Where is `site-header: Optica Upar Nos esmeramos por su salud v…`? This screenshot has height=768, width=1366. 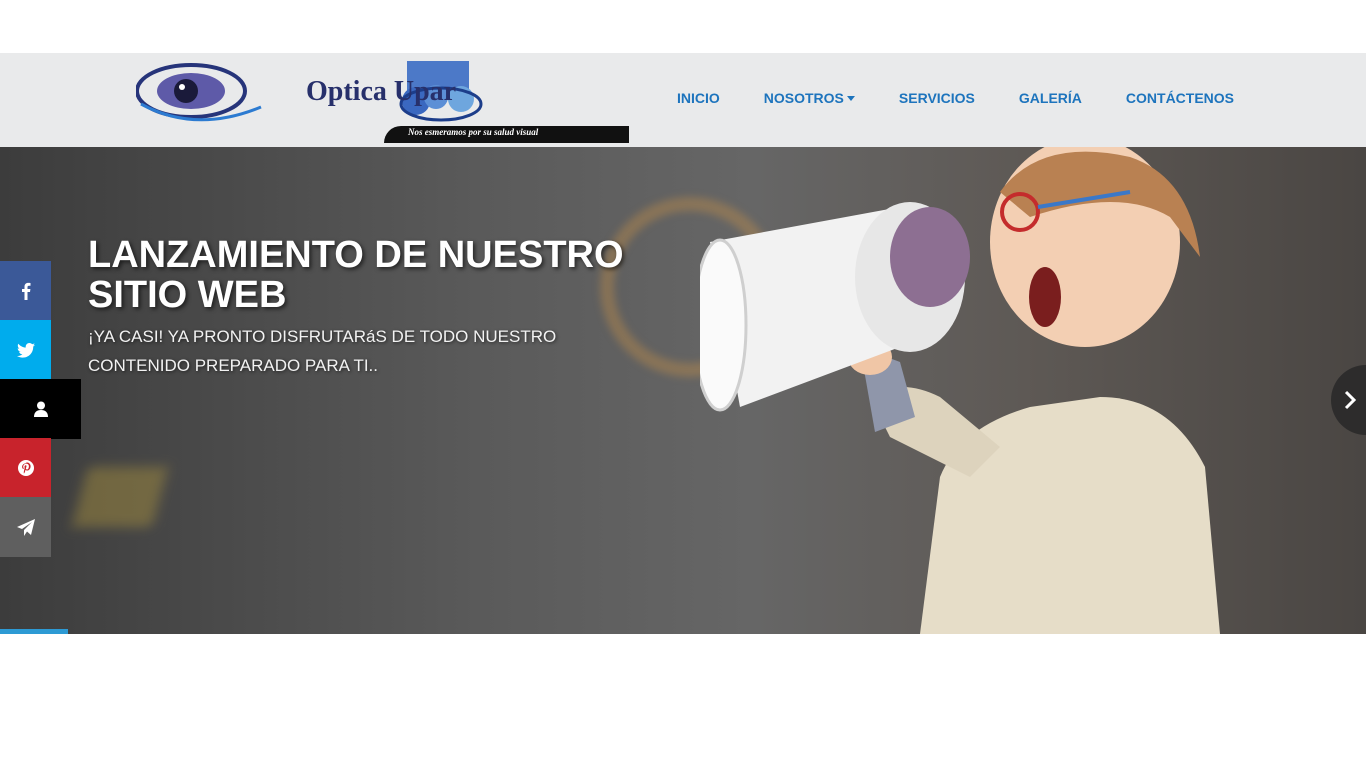
site-header: Optica Upar Nos esmeramos por su salud v… is located at coordinates (683, 100).